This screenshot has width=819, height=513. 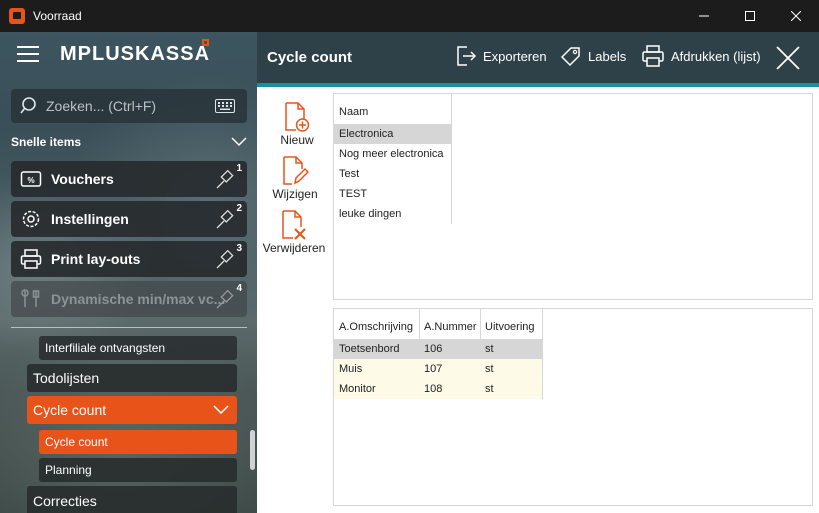 What do you see at coordinates (132, 378) in the screenshot?
I see `nav-item-todolijsten: Todolijsten` at bounding box center [132, 378].